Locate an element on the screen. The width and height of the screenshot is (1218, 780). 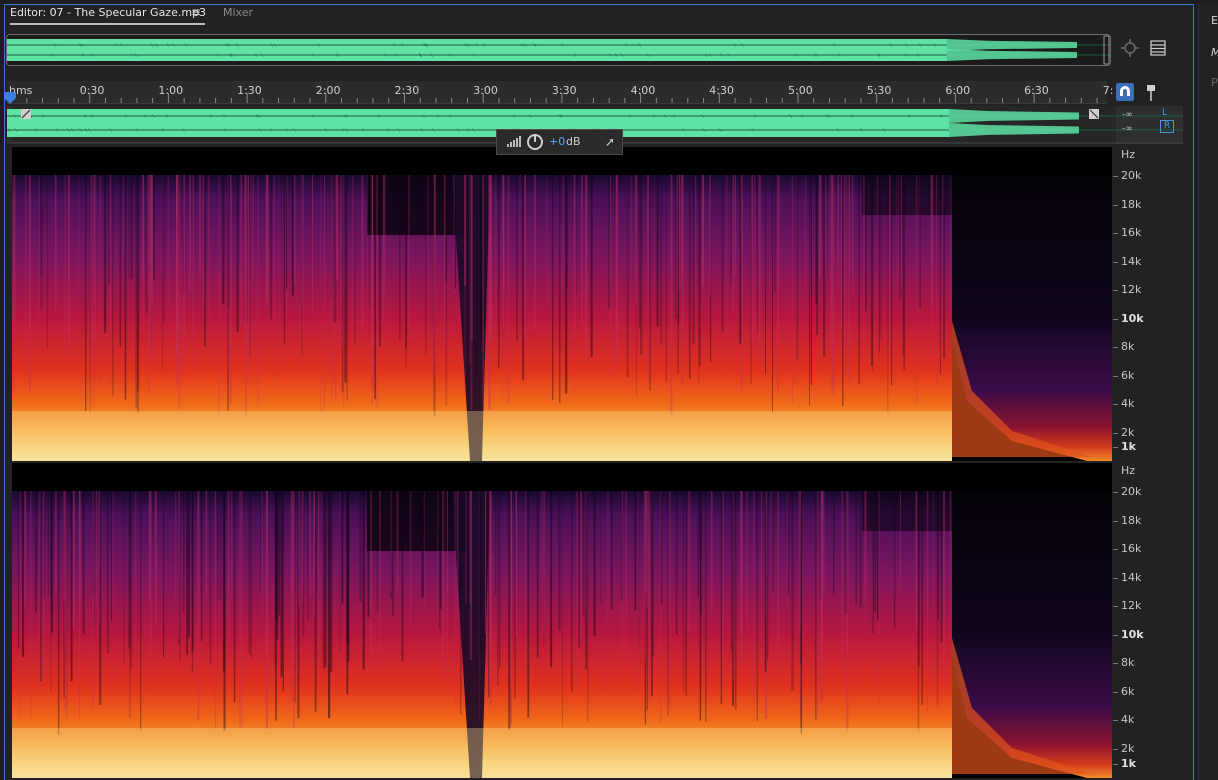
tab-editor: Editor: 07 - The Specular Gaze.mp3 is located at coordinates (108, 12).